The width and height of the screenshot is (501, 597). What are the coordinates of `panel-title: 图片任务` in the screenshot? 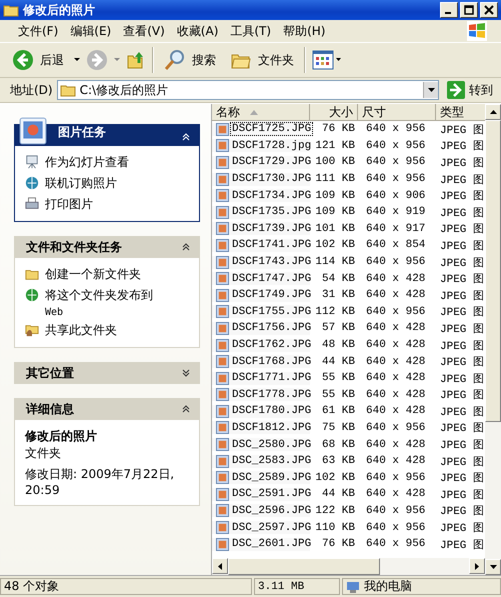 It's located at (82, 132).